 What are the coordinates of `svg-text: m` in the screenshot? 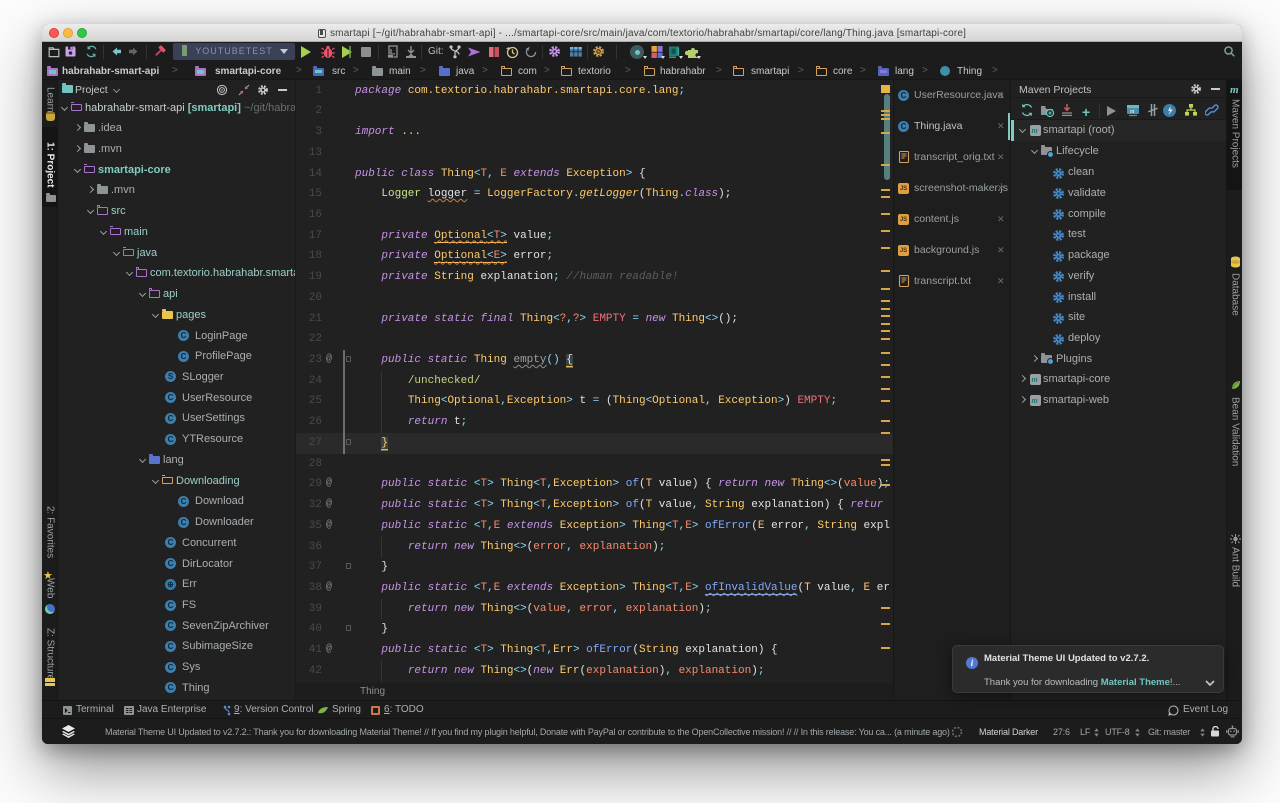 It's located at (1132, 112).